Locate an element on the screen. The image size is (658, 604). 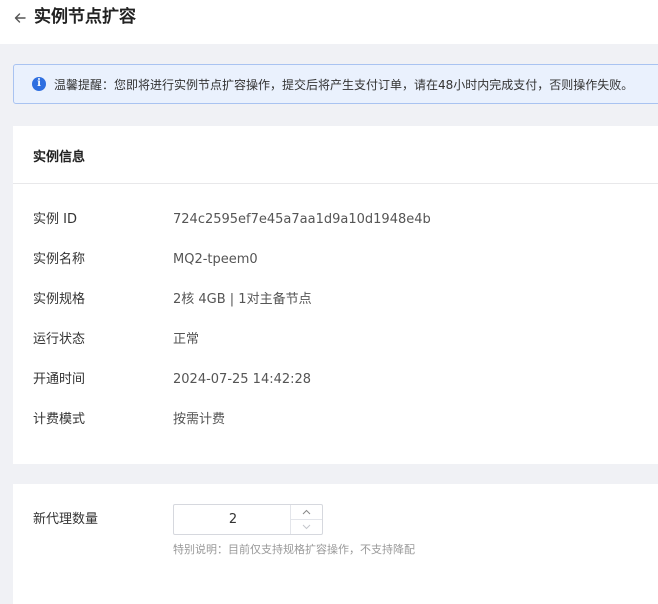
info-value: 按需计费 is located at coordinates (199, 419).